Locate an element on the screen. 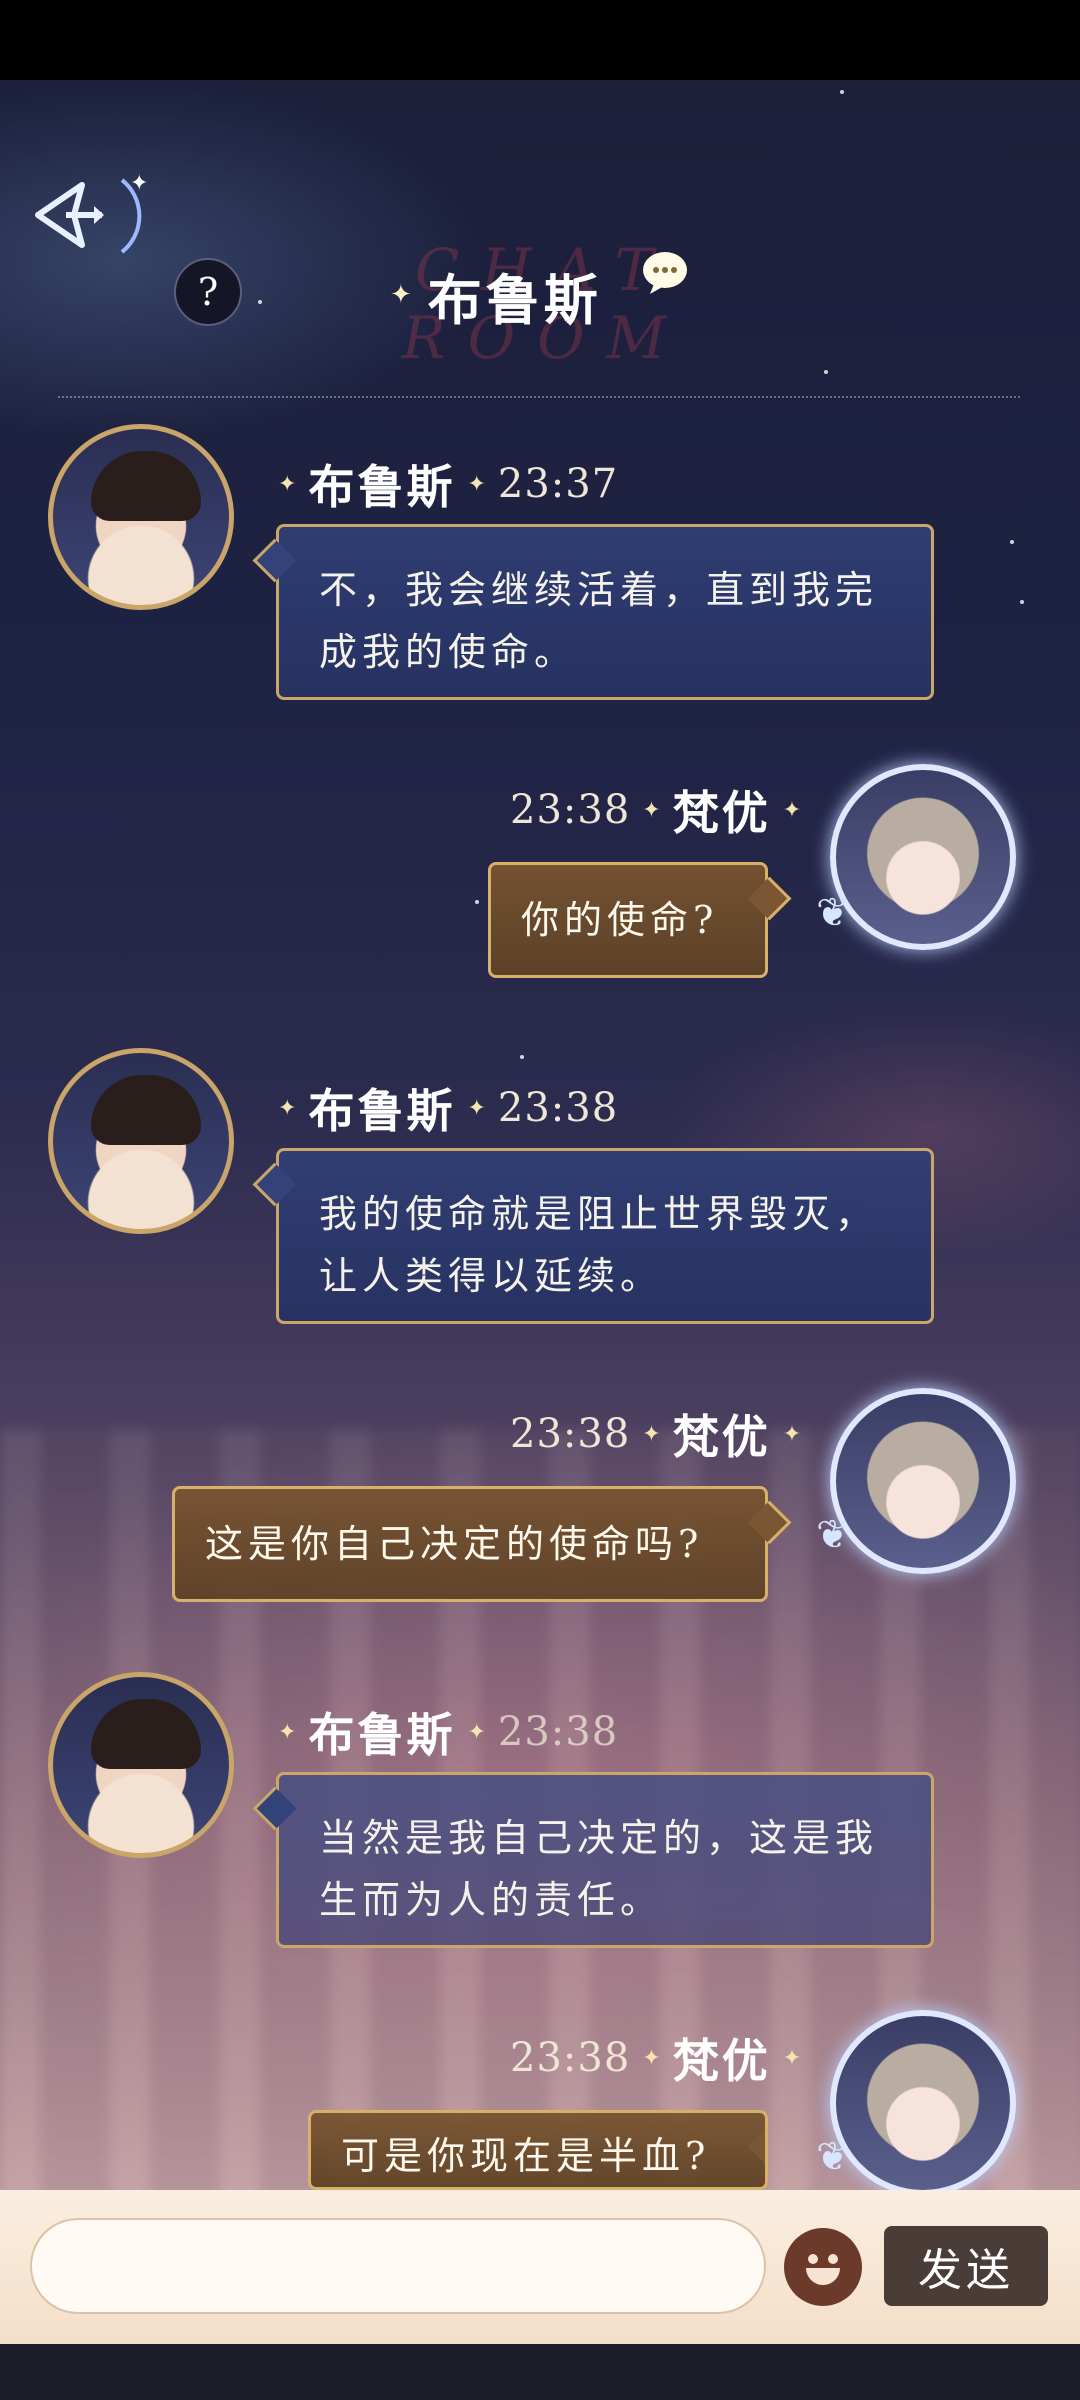  help-label: ? is located at coordinates (208, 292).